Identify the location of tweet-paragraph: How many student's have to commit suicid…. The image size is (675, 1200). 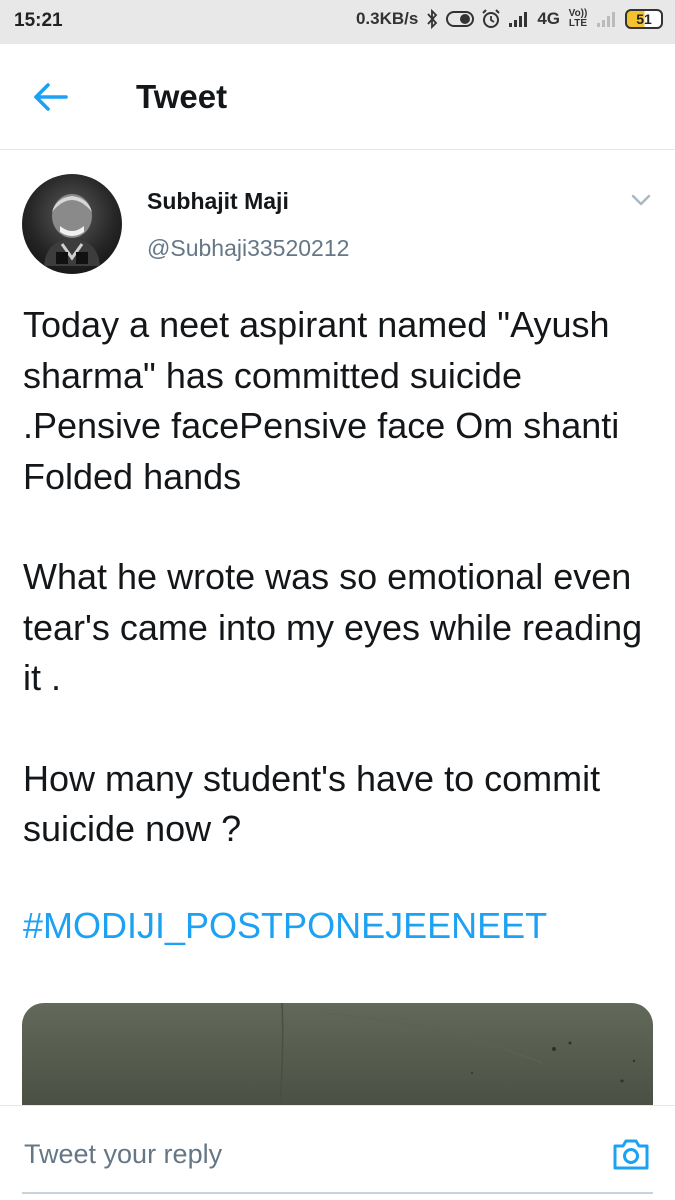
(312, 803).